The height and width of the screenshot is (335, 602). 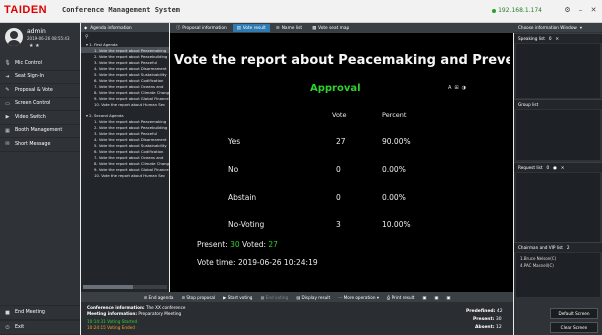 I want to click on speaking-list-header: Speaking list 0 ✕, so click(x=558, y=38).